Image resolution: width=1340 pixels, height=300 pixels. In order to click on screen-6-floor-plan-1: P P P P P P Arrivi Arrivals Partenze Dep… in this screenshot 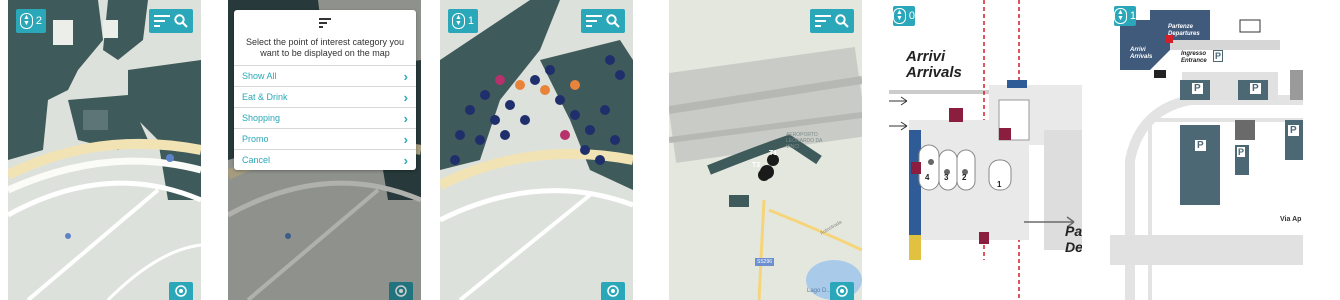, I will do `click(1206, 150)`.